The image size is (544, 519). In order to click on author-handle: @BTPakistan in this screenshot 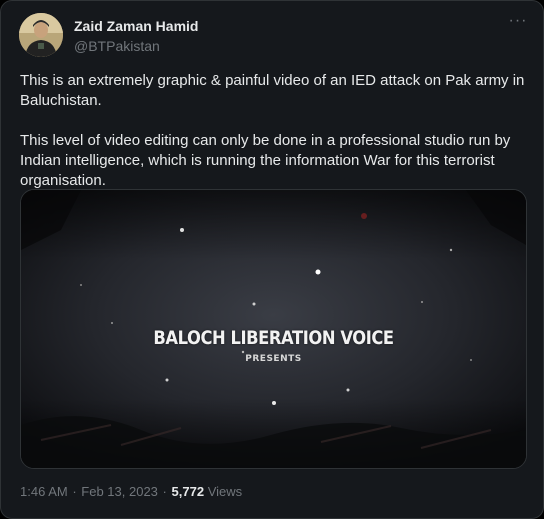, I will do `click(136, 46)`.